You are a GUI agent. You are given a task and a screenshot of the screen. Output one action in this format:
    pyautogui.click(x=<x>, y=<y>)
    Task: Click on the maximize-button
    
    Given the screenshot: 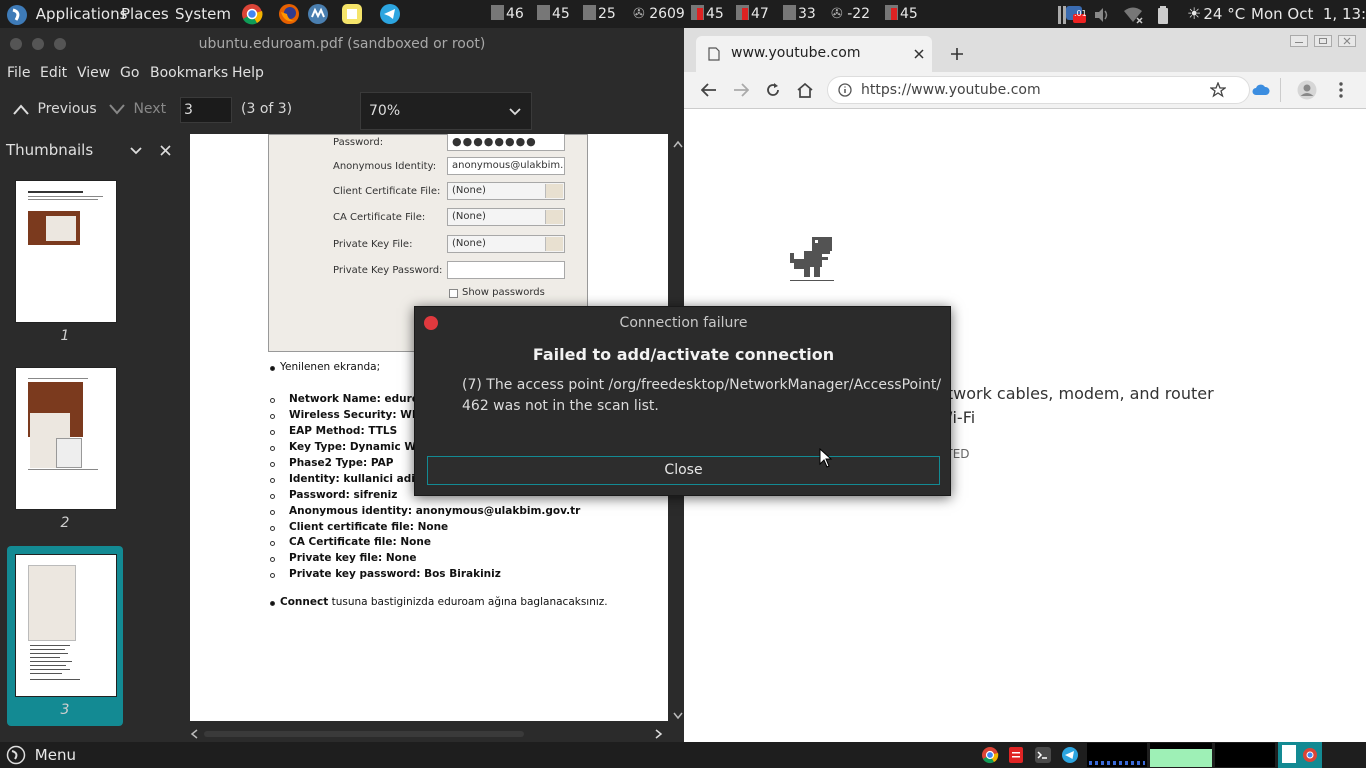 What is the action you would take?
    pyautogui.click(x=1323, y=41)
    